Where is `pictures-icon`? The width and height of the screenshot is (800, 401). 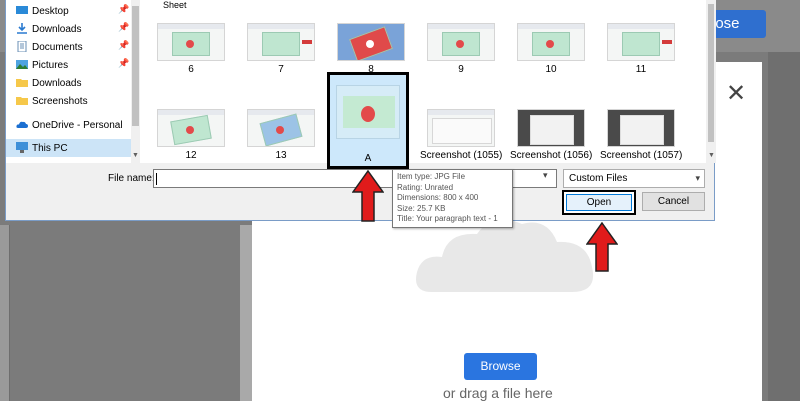 pictures-icon is located at coordinates (22, 64).